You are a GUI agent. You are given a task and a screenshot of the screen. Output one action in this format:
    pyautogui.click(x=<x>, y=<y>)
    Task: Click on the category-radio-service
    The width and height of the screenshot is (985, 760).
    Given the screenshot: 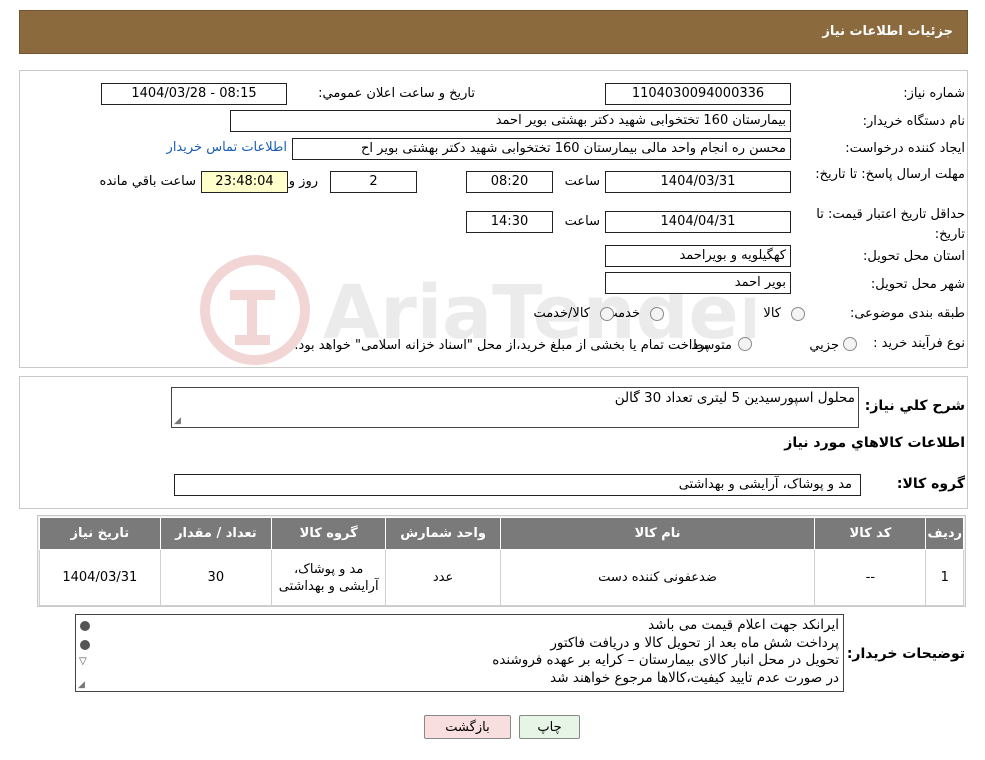 What is the action you would take?
    pyautogui.click(x=657, y=314)
    